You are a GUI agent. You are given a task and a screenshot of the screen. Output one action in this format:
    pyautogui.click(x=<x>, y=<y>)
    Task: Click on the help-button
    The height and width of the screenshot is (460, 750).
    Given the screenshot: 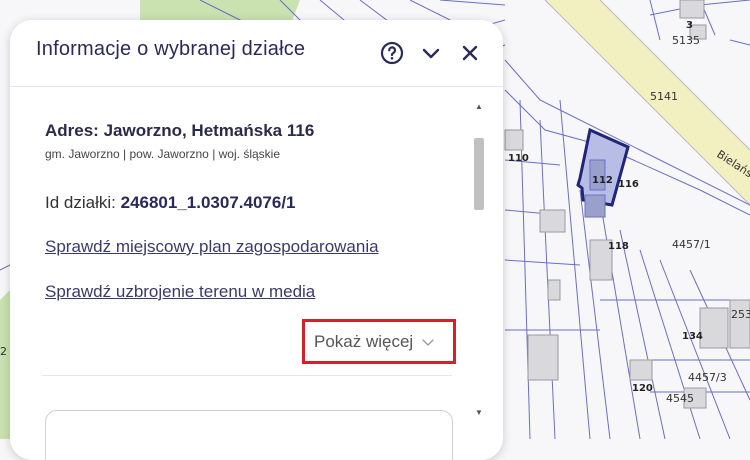 What is the action you would take?
    pyautogui.click(x=392, y=53)
    